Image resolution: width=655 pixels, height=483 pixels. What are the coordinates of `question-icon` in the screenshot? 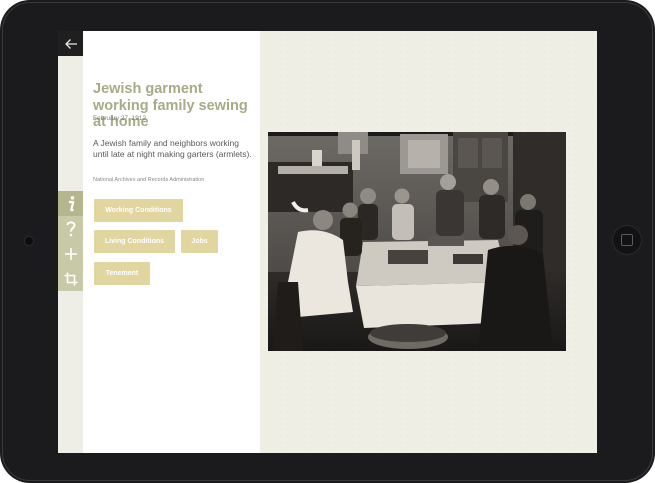 It's located at (71, 228).